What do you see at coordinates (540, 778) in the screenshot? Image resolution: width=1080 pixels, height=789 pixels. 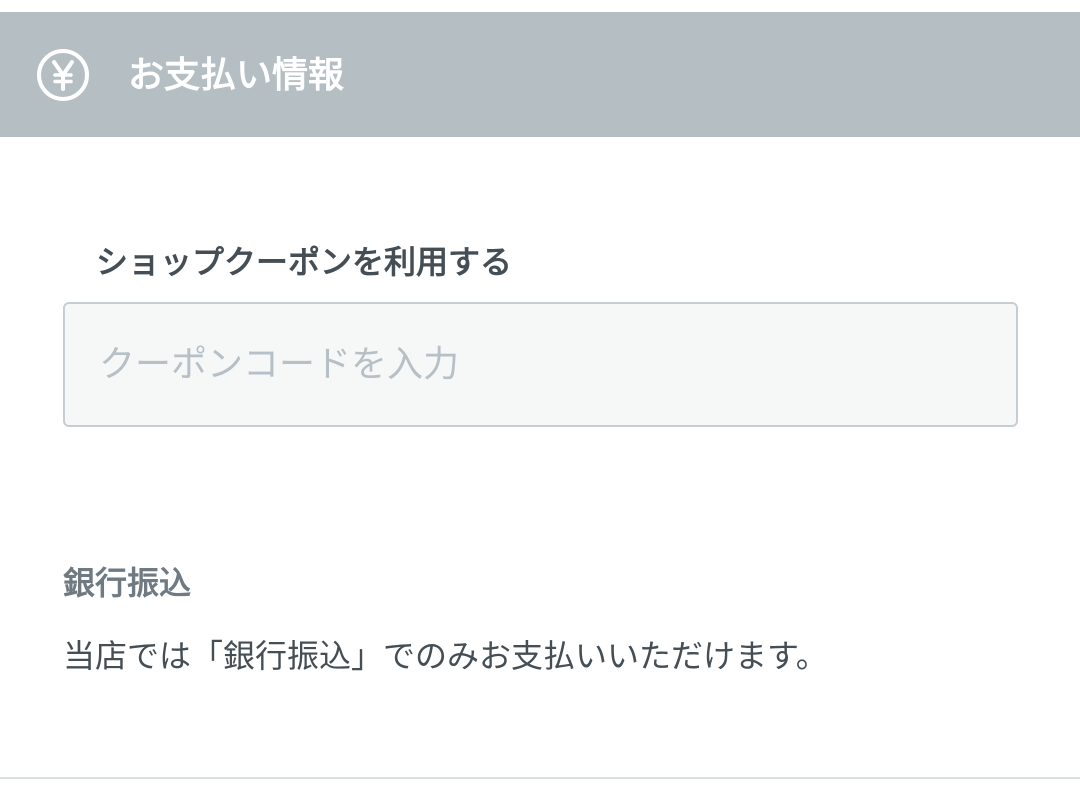 I see `divider` at bounding box center [540, 778].